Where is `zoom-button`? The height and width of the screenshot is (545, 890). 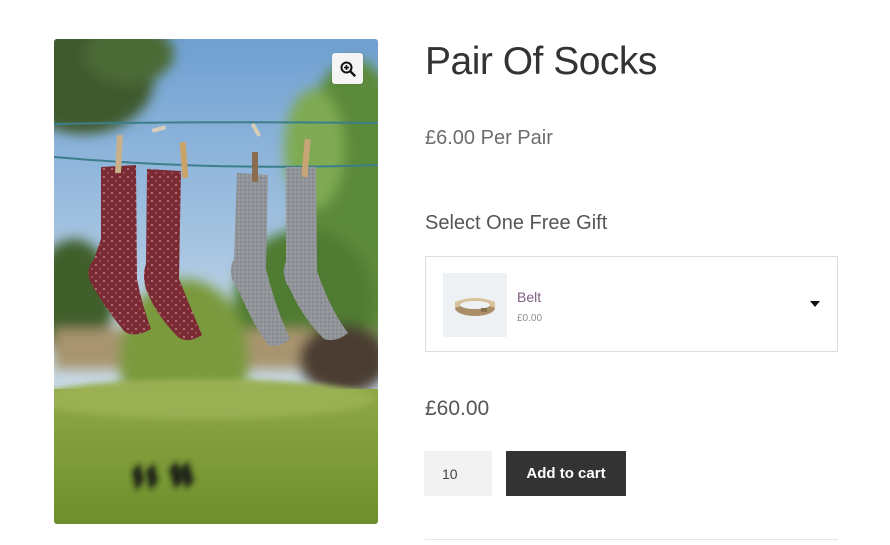
zoom-button is located at coordinates (347, 68).